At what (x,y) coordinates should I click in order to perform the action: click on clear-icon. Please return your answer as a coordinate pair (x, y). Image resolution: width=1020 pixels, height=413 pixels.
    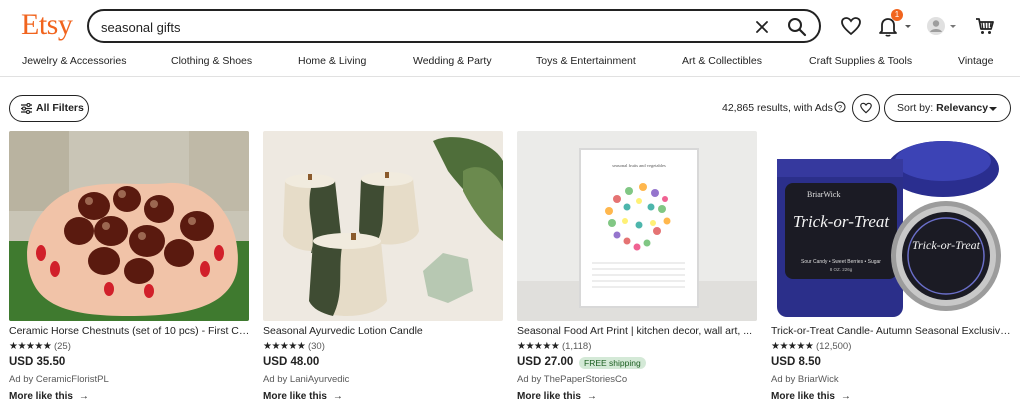
    Looking at the image, I should click on (762, 27).